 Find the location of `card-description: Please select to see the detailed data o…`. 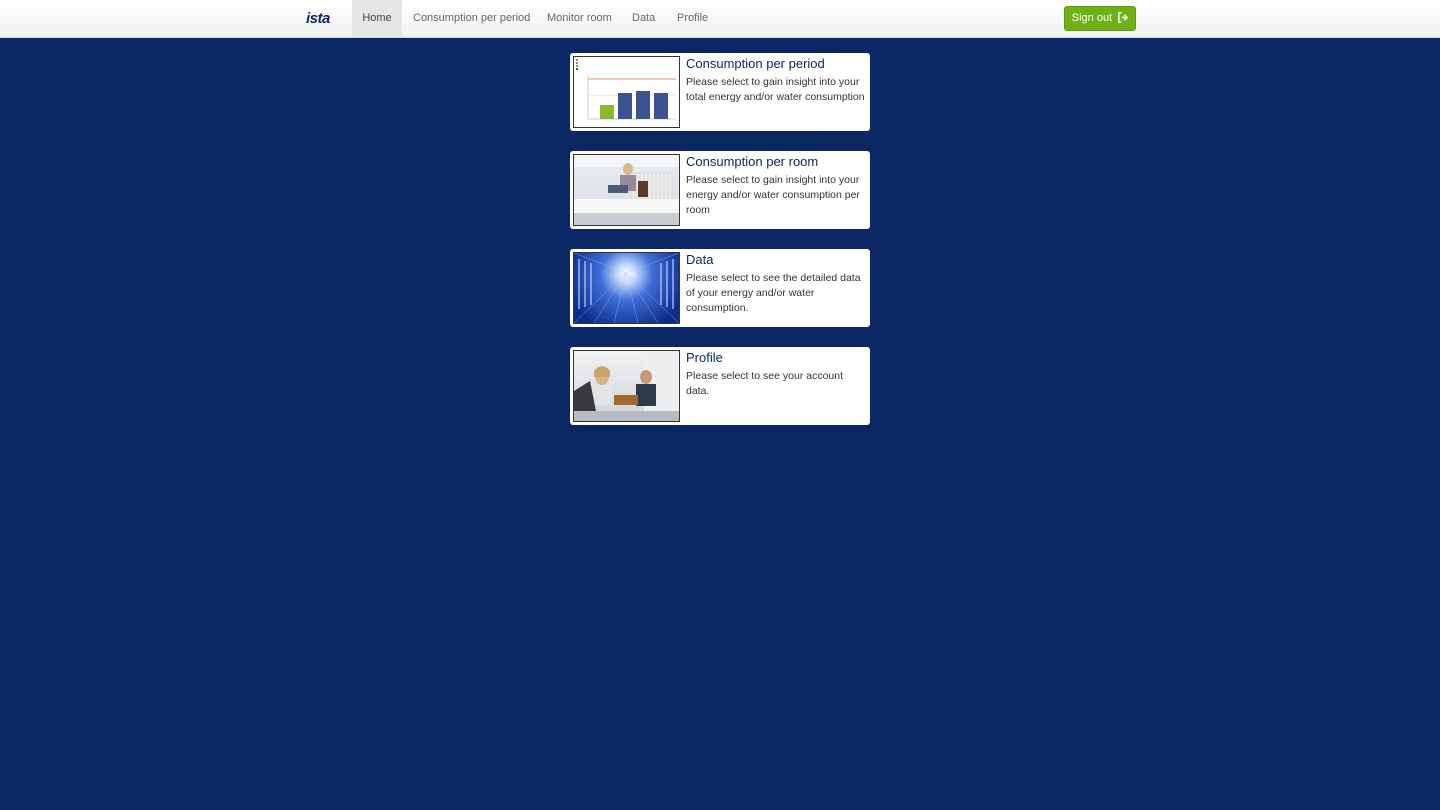

card-description: Please select to see the detailed data o… is located at coordinates (773, 293).